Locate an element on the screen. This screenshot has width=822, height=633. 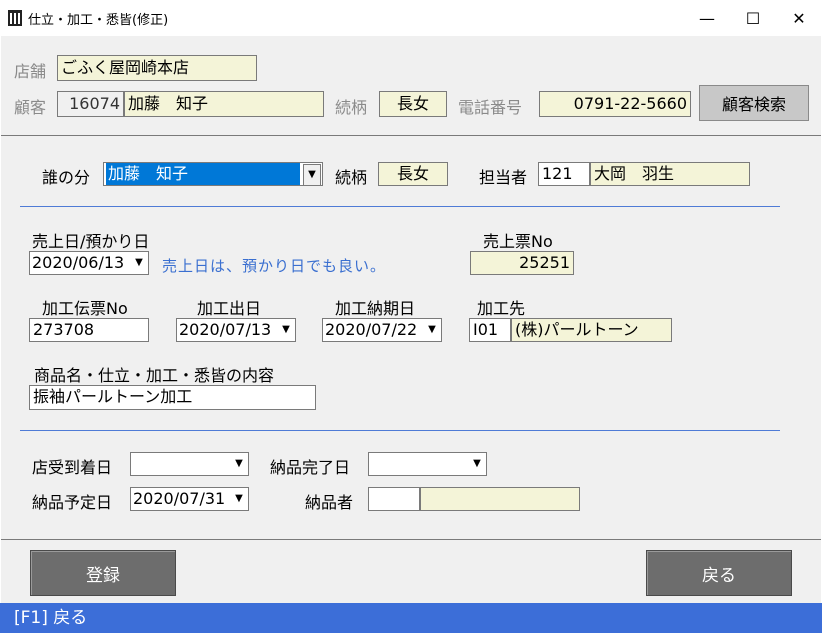
sale-date-select: 2020/06/13 ▼ is located at coordinates (89, 263).